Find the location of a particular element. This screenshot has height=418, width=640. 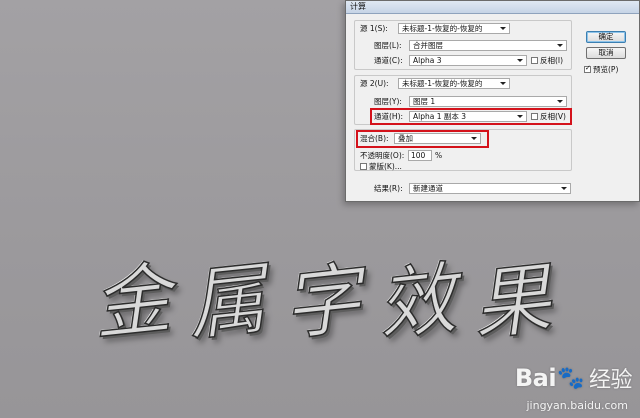

preview-checkbox: 预览(P) is located at coordinates (601, 69).